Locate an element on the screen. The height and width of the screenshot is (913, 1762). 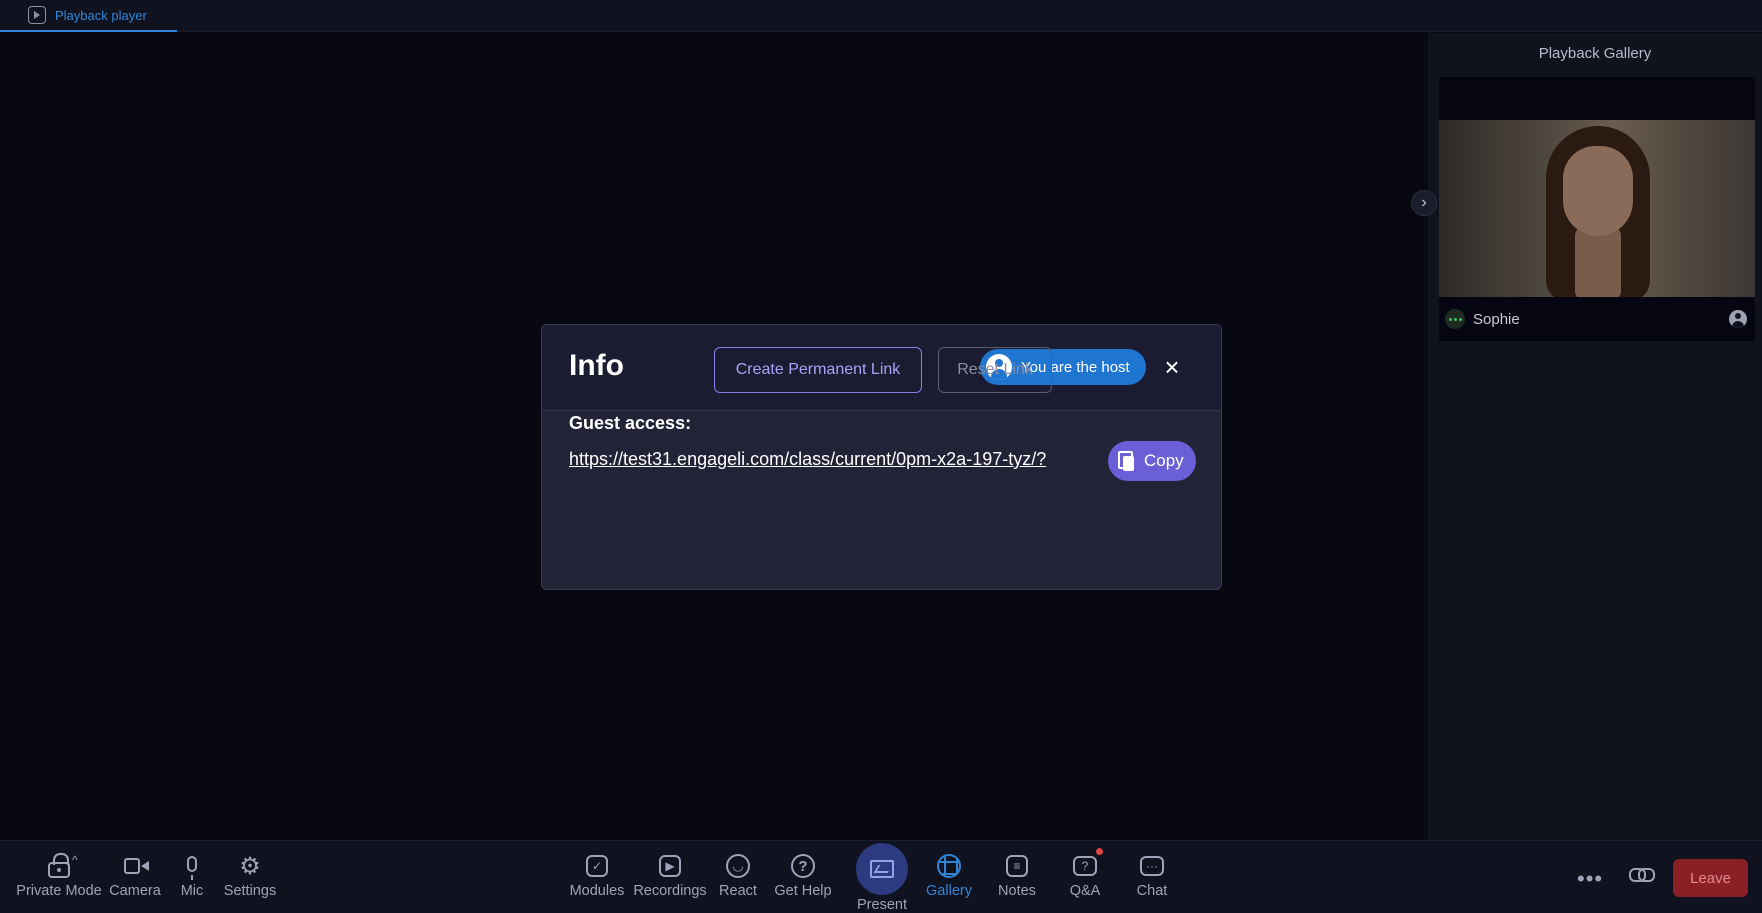
video-figure-neck is located at coordinates (1598, 261).